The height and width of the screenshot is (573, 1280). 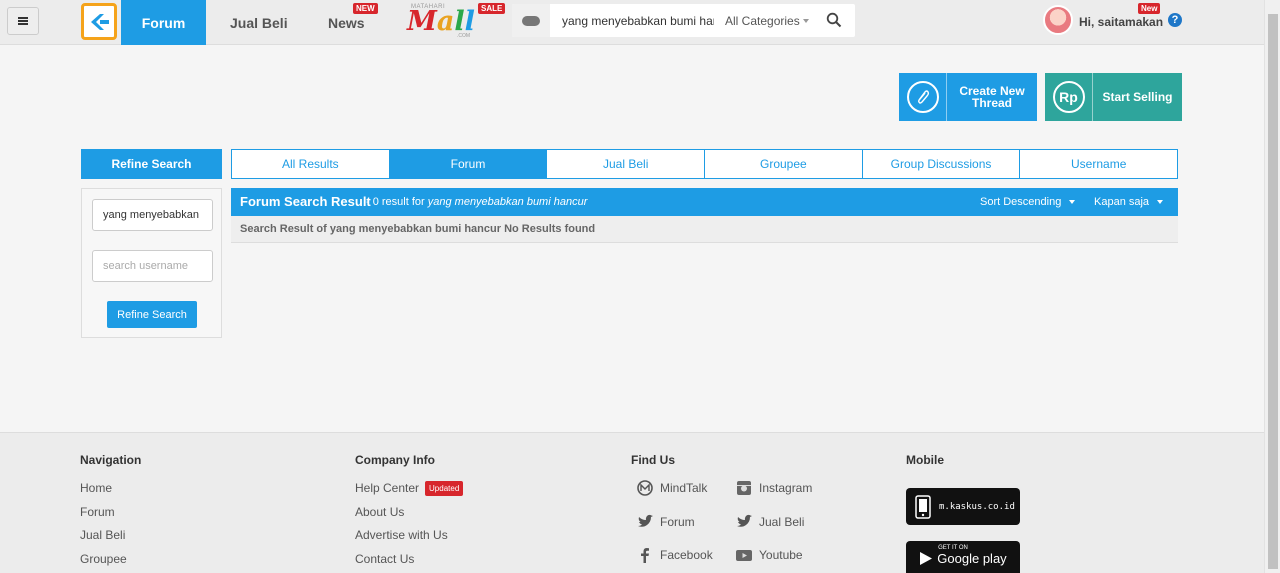 I want to click on footer-link-facebook: Facebook, so click(x=674, y=555).